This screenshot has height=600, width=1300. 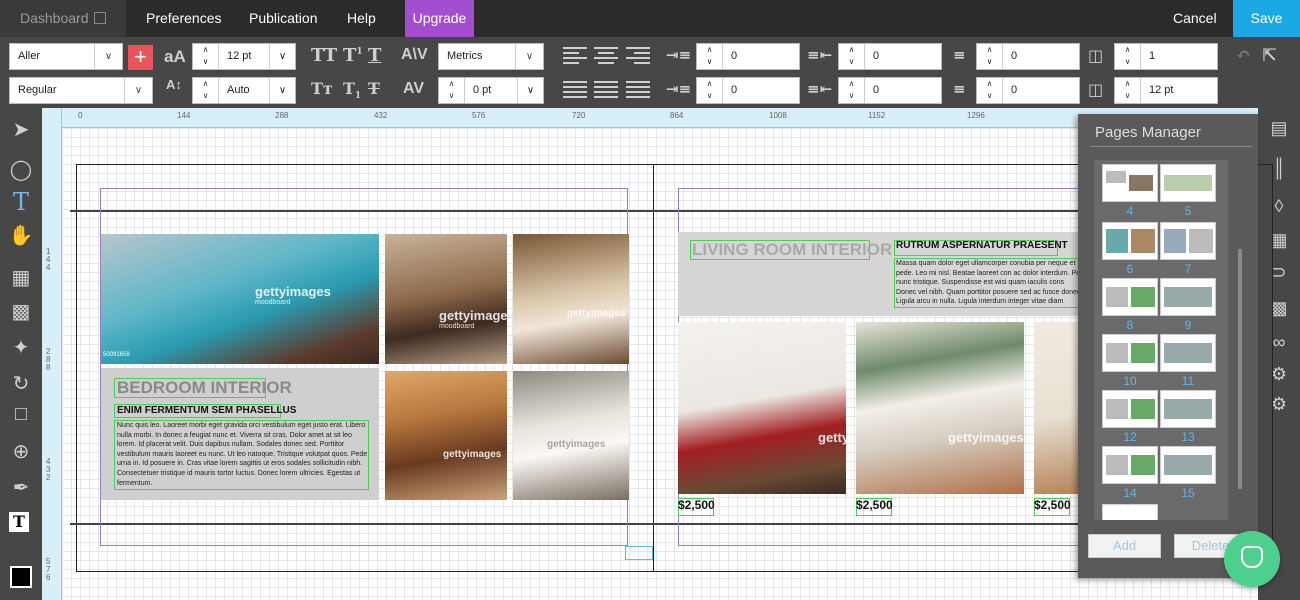 What do you see at coordinates (575, 91) in the screenshot?
I see `justify-left-icon` at bounding box center [575, 91].